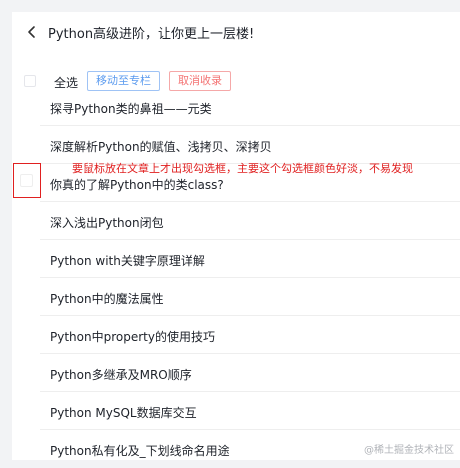  What do you see at coordinates (151, 32) in the screenshot?
I see `page-title: Python高级进阶，让你更上一层楼!` at bounding box center [151, 32].